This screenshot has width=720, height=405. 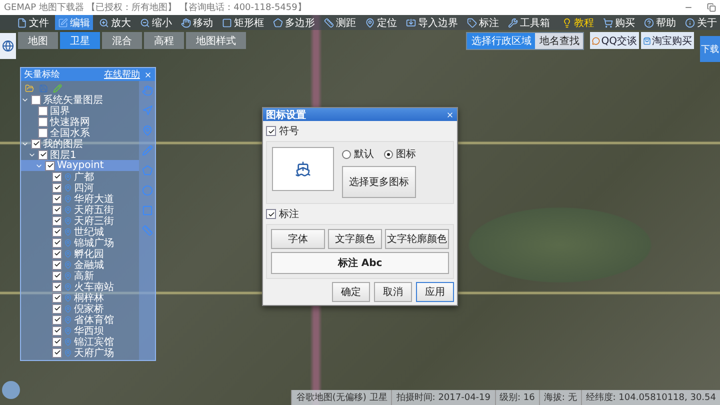 What do you see at coordinates (216, 40) in the screenshot?
I see `map-type-tab: 地图样式` at bounding box center [216, 40].